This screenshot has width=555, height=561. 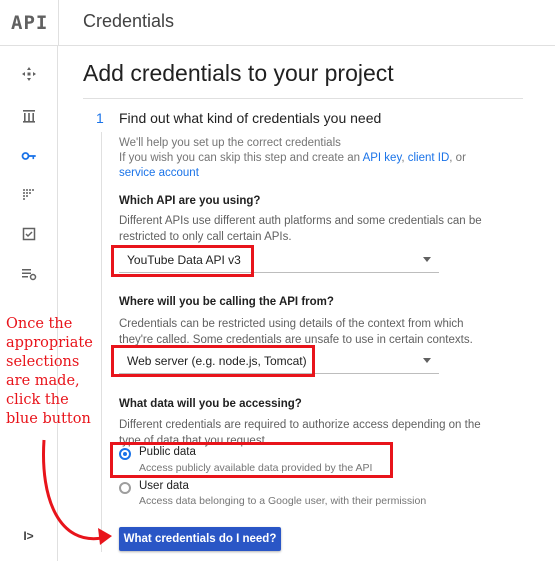 I want to click on annotation-arrow, so click(x=77, y=492).